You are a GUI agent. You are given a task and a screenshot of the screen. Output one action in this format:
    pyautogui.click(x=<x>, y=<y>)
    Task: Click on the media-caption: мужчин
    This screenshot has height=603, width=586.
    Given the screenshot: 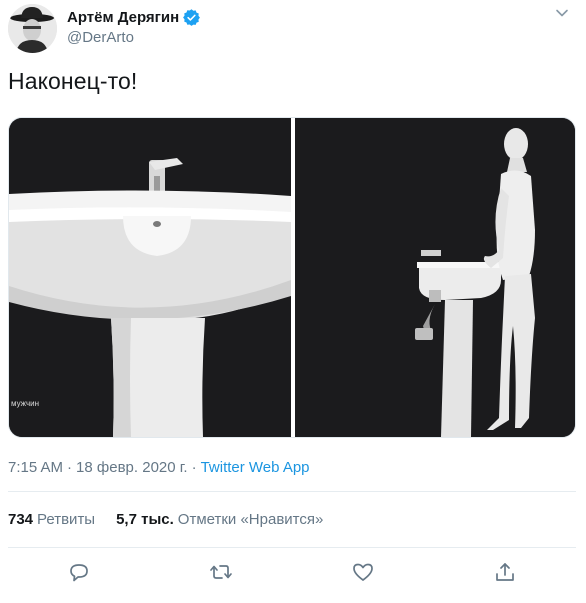 What is the action you would take?
    pyautogui.click(x=25, y=403)
    